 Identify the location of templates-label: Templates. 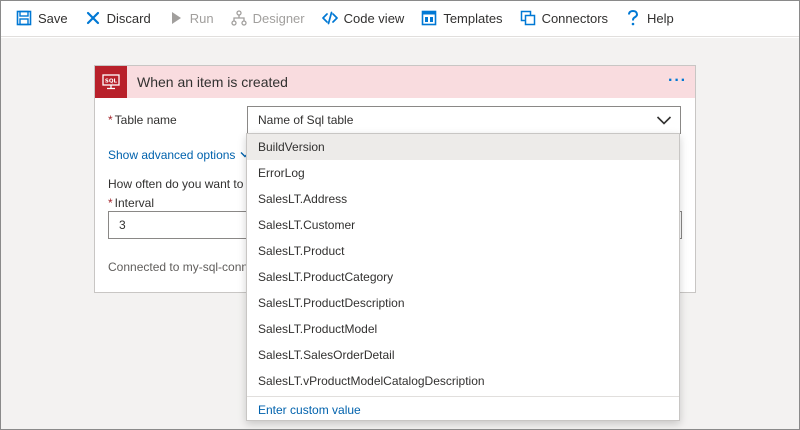
(473, 18).